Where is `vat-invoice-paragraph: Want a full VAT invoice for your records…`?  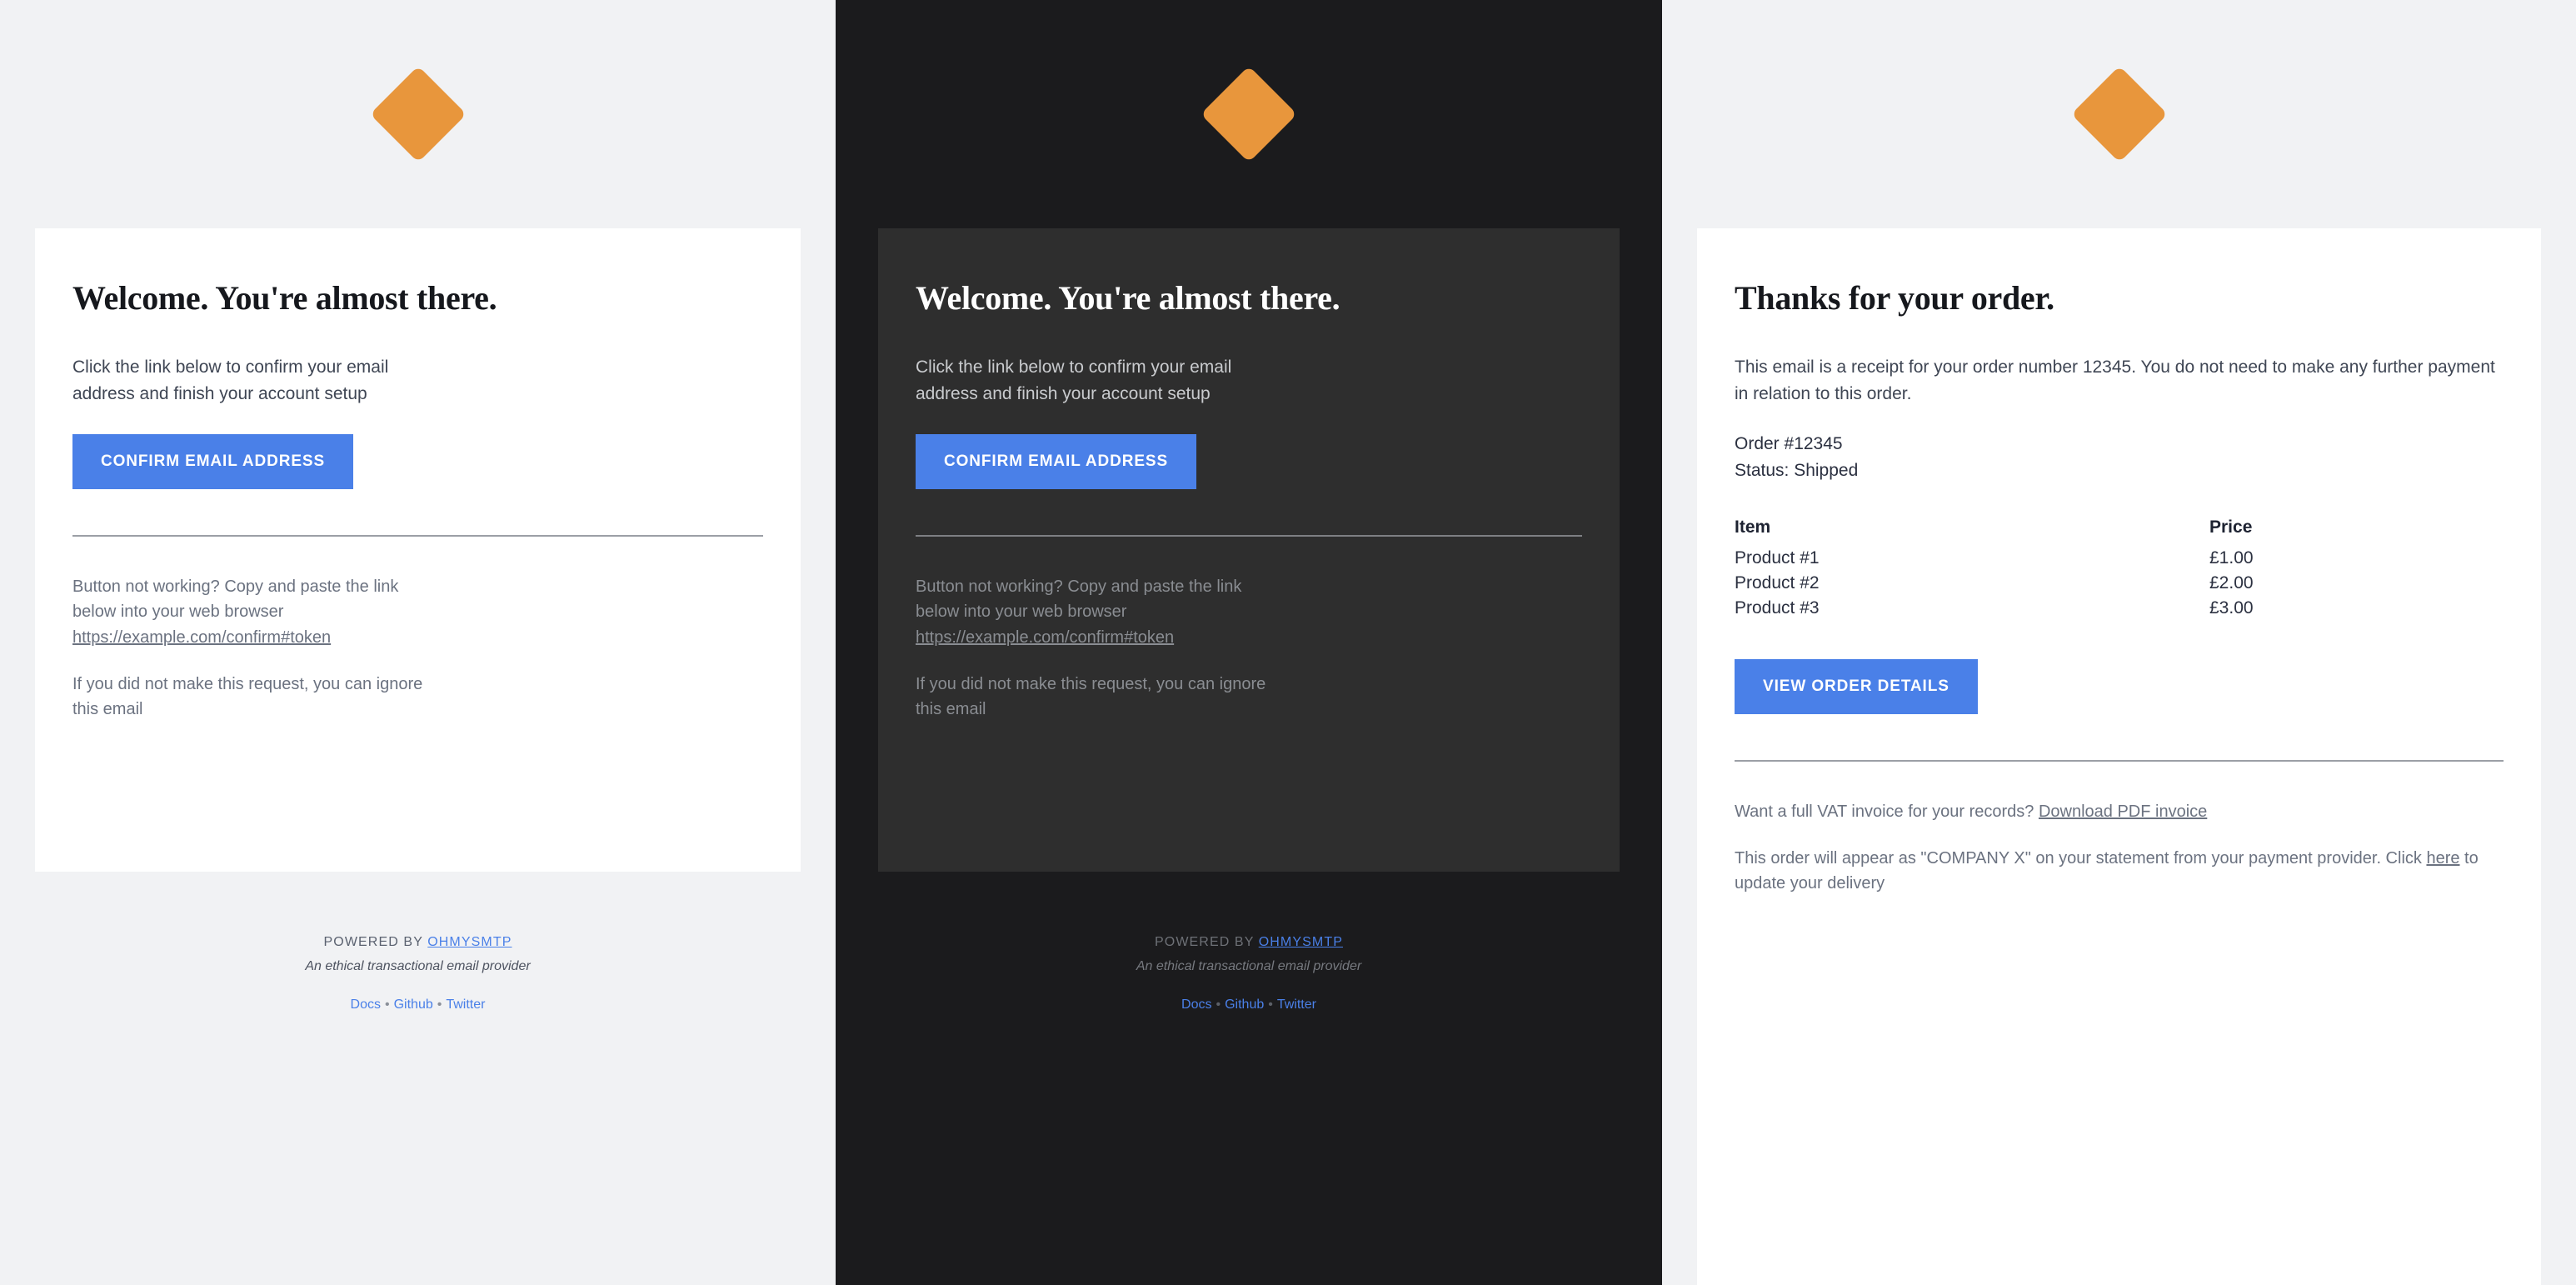 vat-invoice-paragraph: Want a full VAT invoice for your records… is located at coordinates (2118, 811).